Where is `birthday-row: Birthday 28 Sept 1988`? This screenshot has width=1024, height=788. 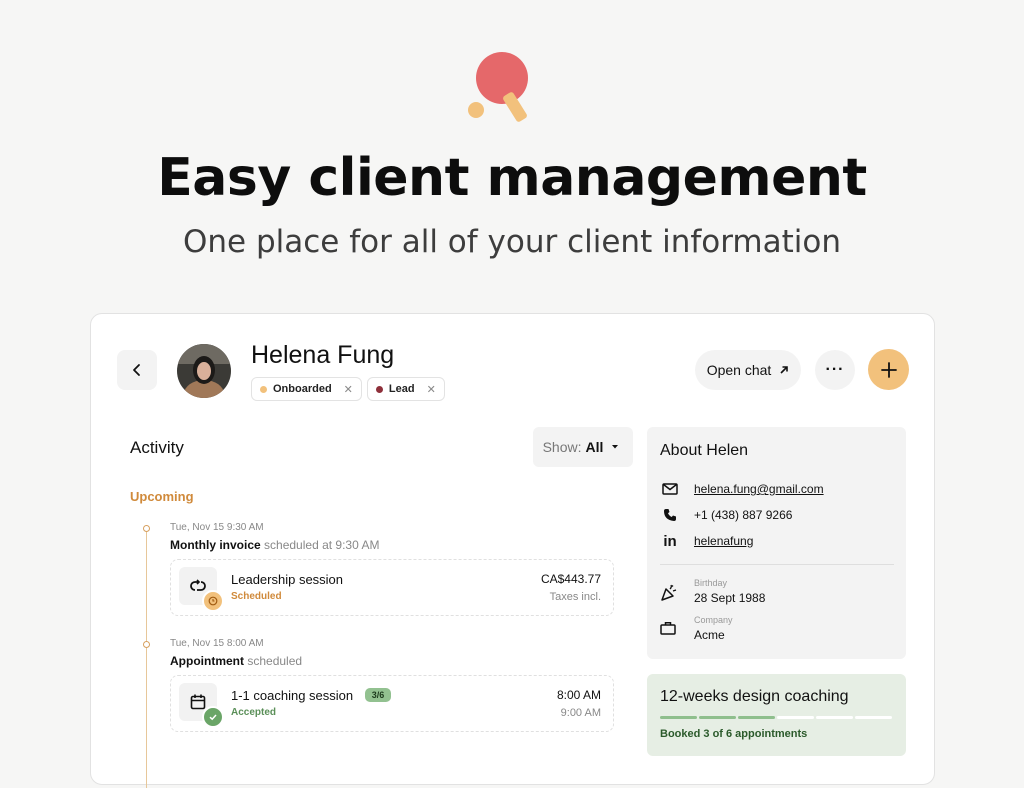 birthday-row: Birthday 28 Sept 1988 is located at coordinates (712, 591).